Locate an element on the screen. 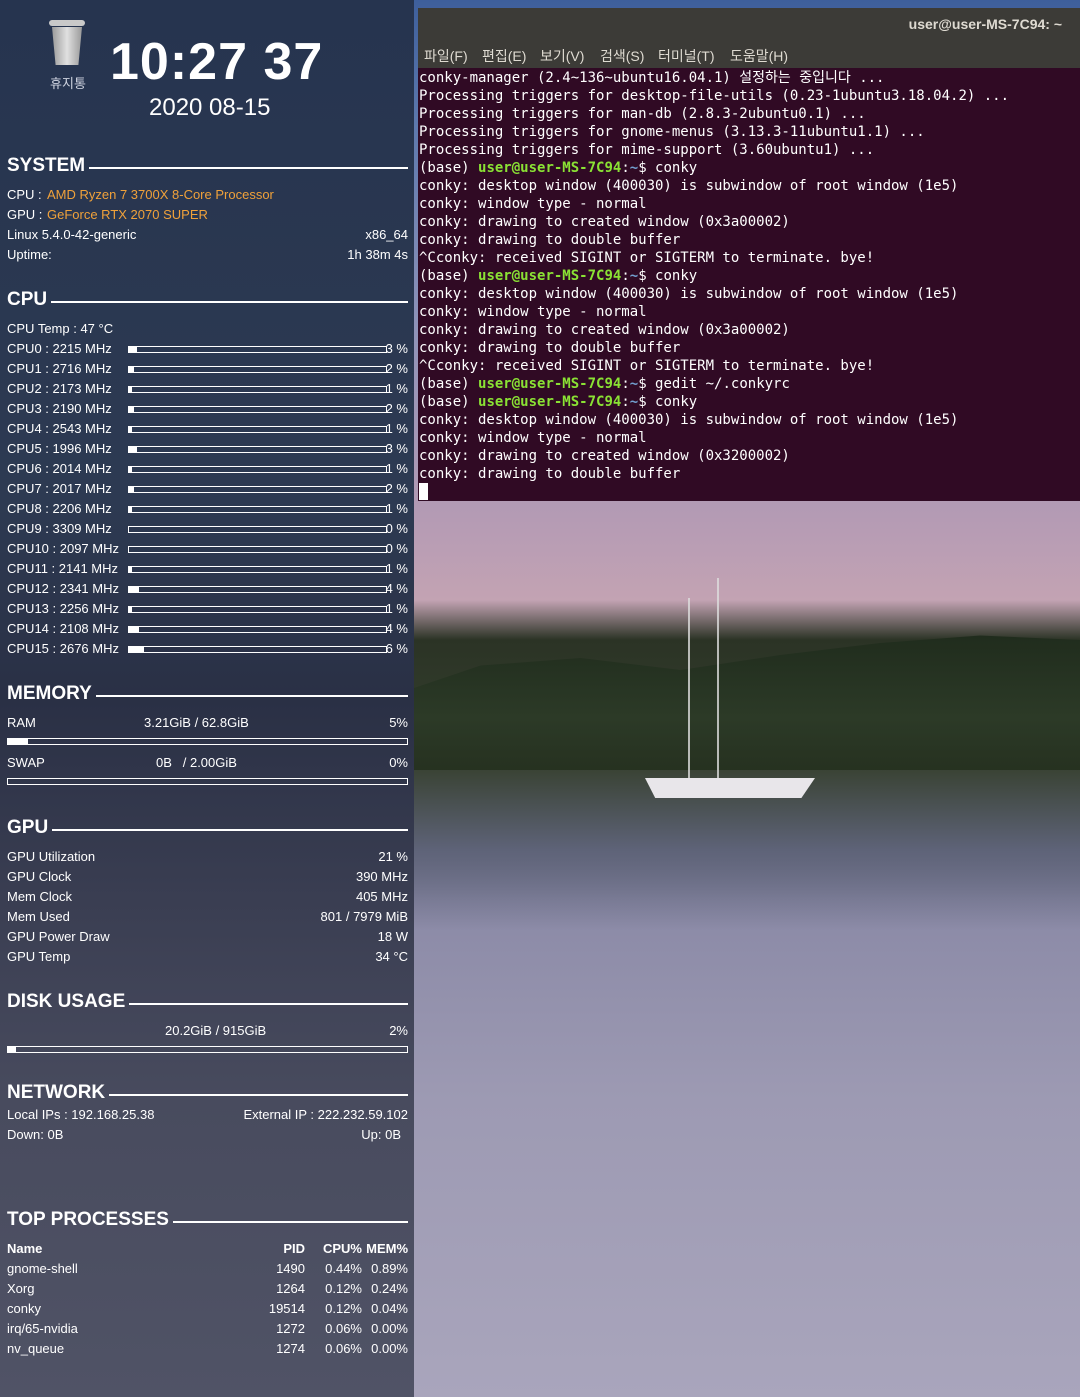  date: 2020 08-15 is located at coordinates (210, 107).